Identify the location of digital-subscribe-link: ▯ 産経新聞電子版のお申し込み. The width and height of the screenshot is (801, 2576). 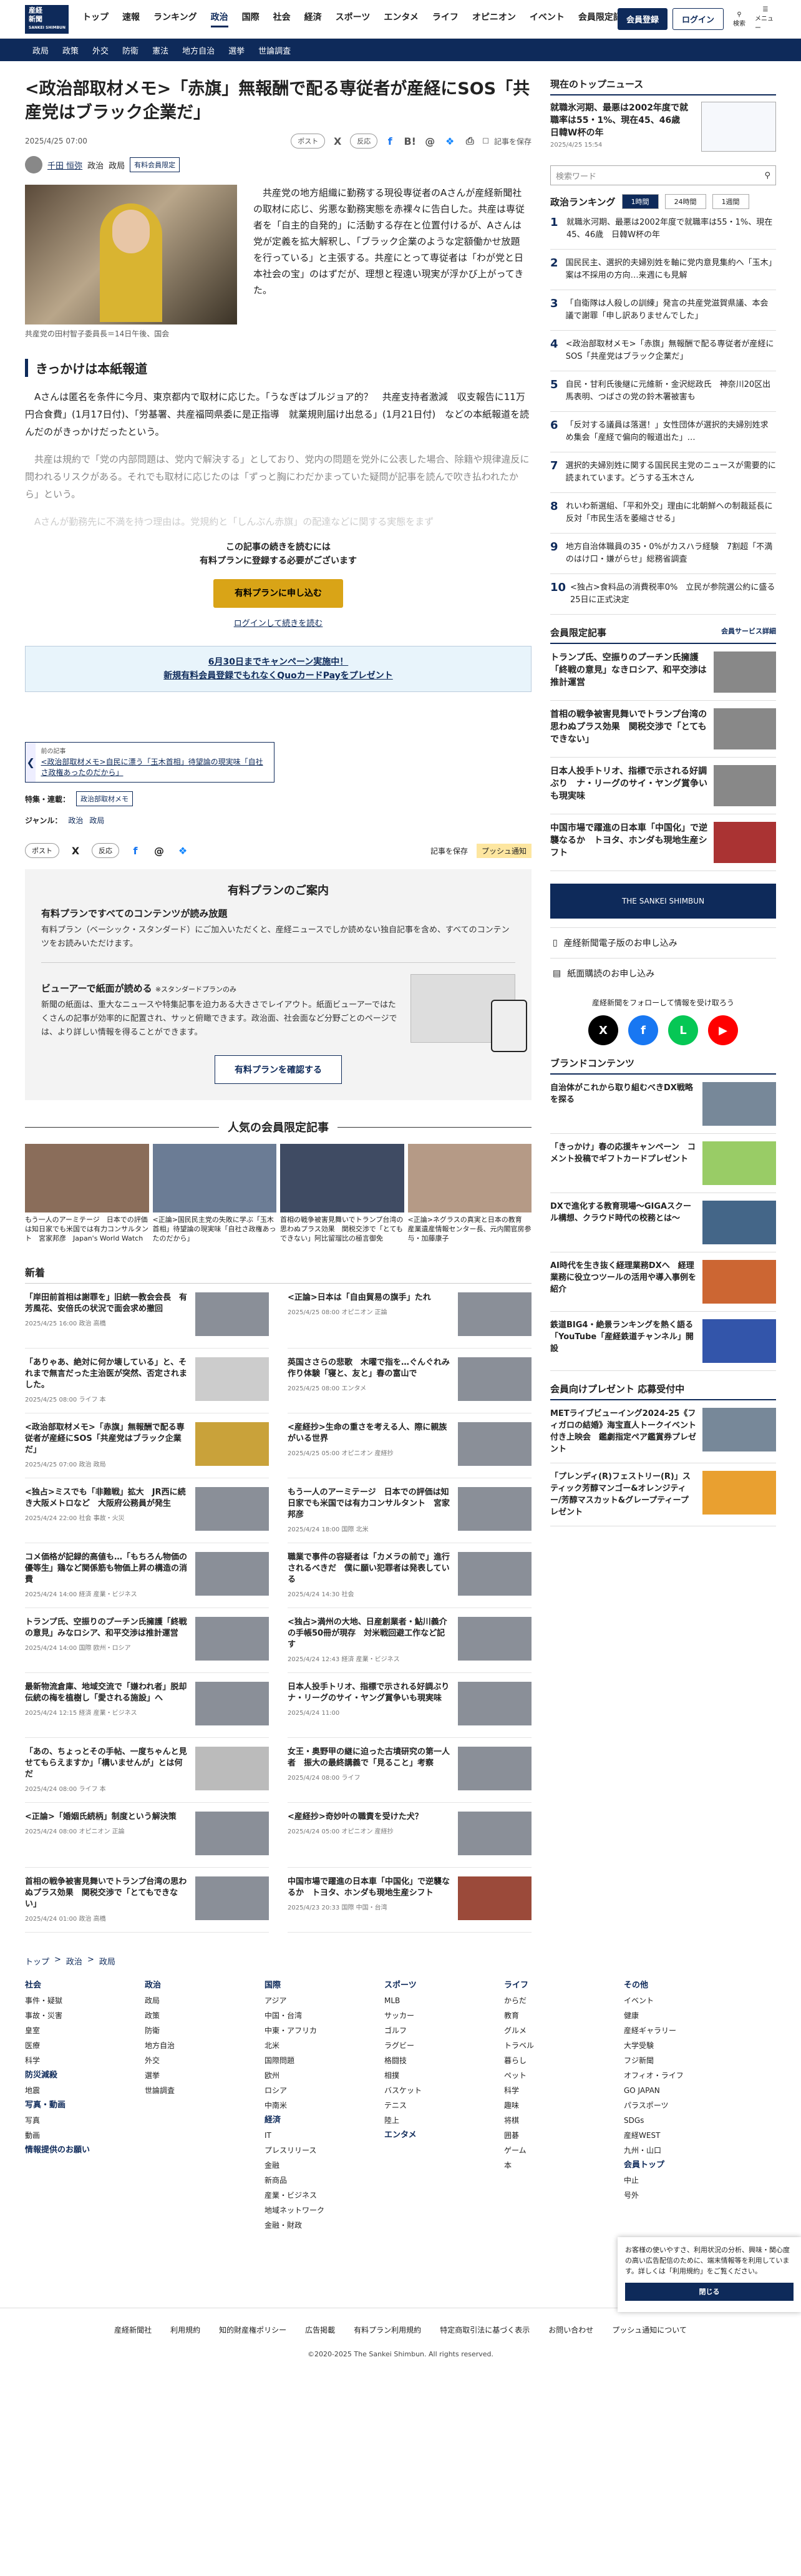
(663, 942).